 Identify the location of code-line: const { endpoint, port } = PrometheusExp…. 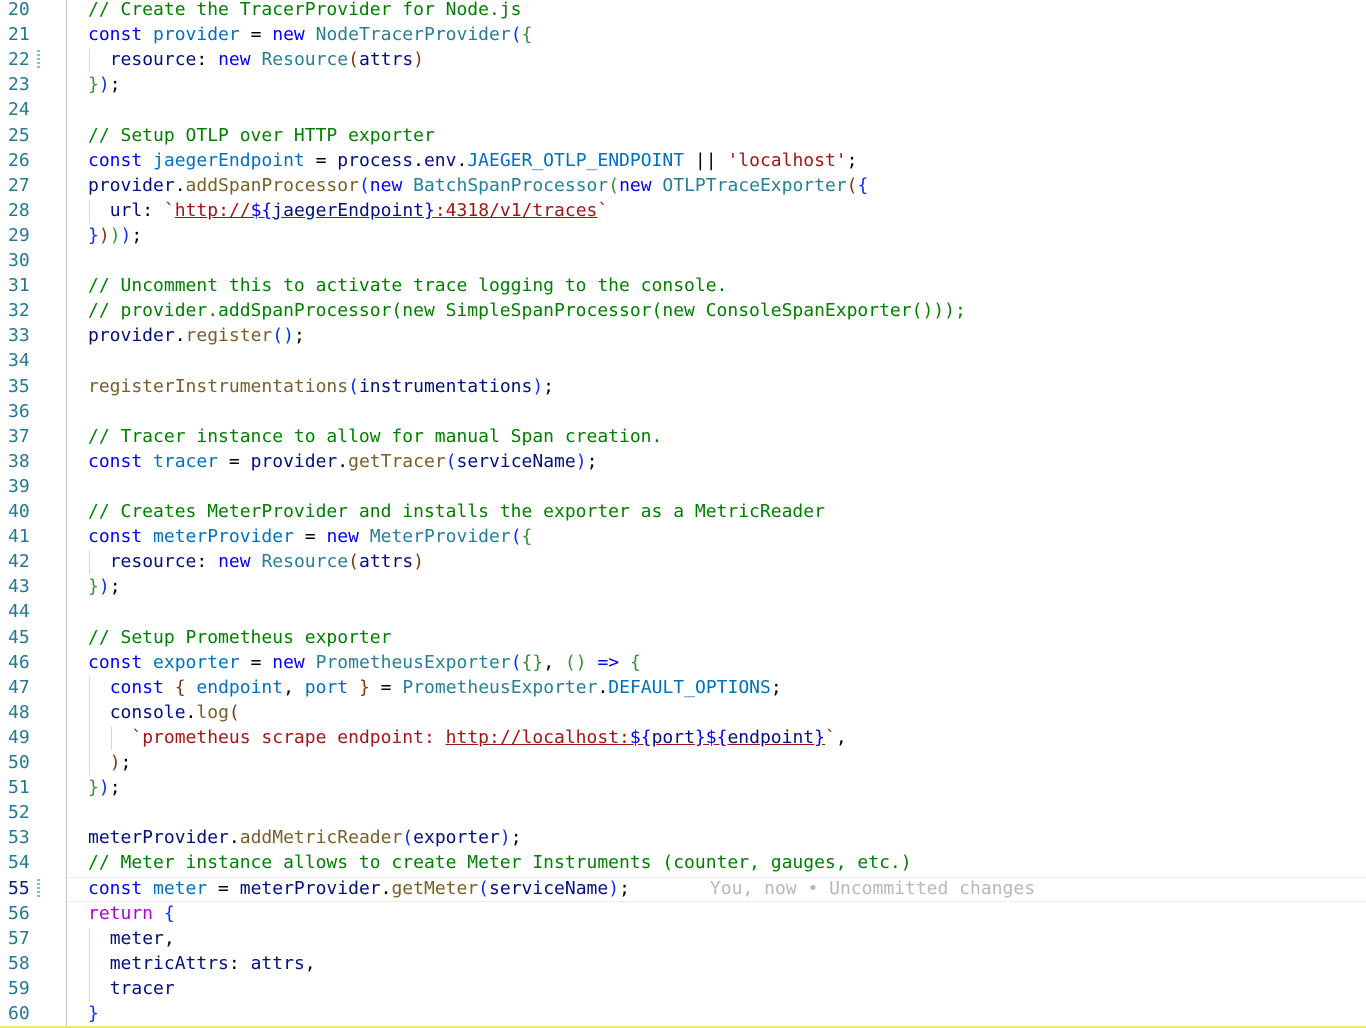
(435, 687).